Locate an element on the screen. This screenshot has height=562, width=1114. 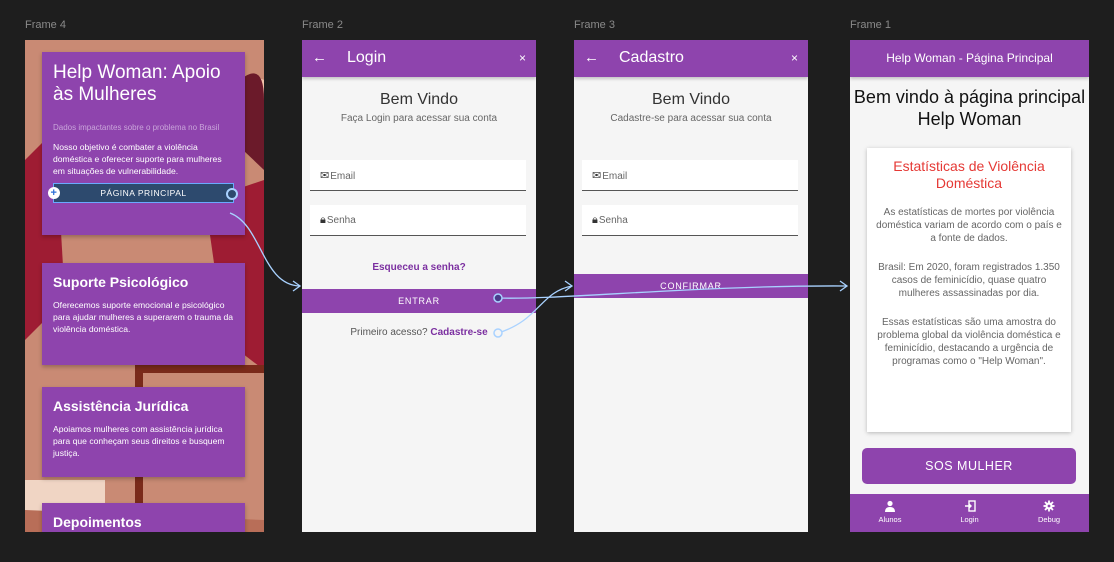
signup-subtitle: Cadastre-se para acessar sua conta is located at coordinates (691, 118).